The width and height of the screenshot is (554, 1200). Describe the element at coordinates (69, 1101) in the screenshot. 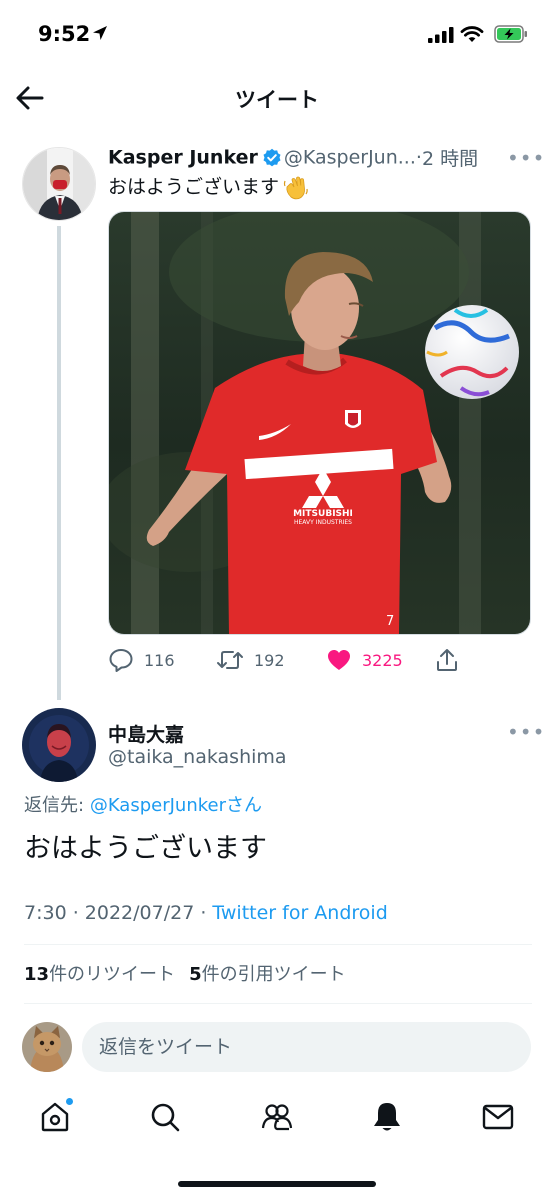

I see `home-notification-dot` at that location.